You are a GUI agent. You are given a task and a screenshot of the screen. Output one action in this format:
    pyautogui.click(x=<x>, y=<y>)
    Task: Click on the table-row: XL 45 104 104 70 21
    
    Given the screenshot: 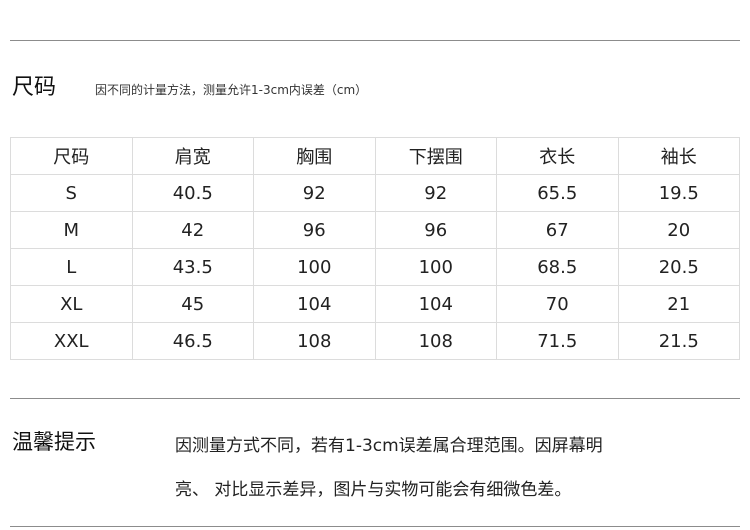 What is the action you would take?
    pyautogui.click(x=375, y=304)
    